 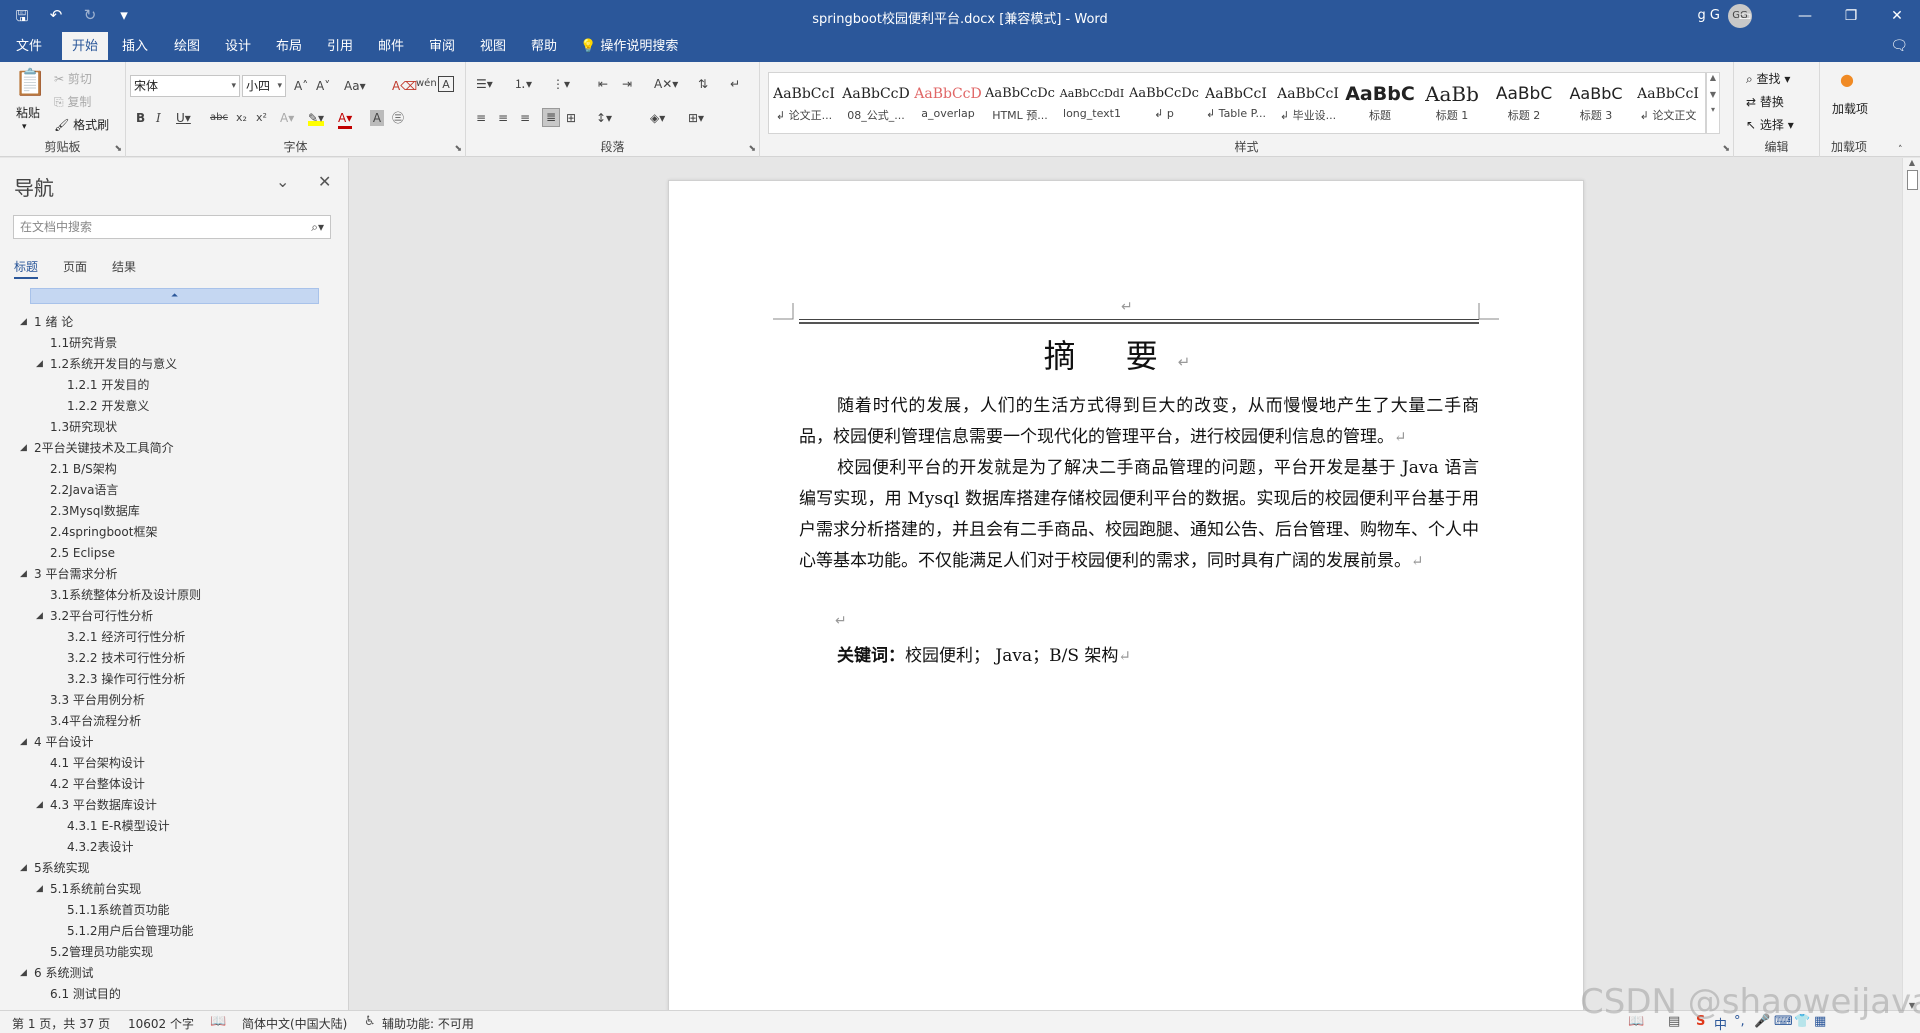 I want to click on close-icon: ✕, so click(x=1897, y=16).